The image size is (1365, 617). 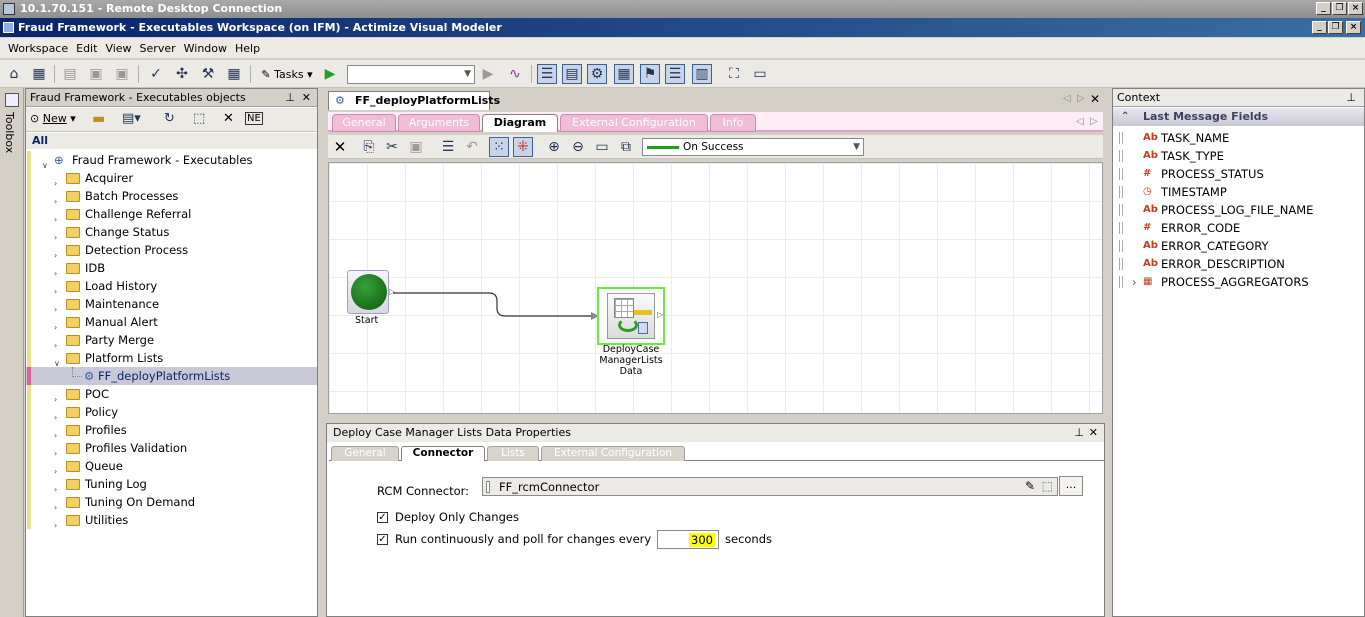 What do you see at coordinates (171, 178) in the screenshot?
I see `tree-item: › Acquirer` at bounding box center [171, 178].